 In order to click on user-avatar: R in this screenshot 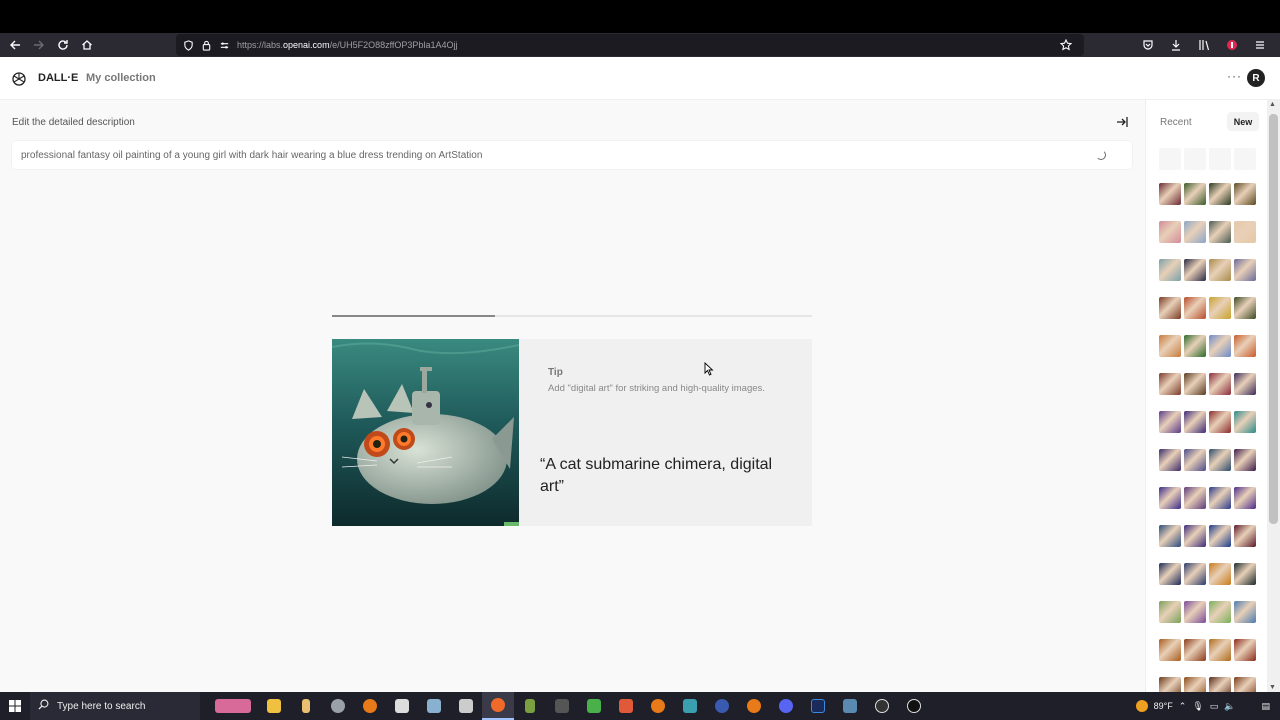, I will do `click(1256, 78)`.